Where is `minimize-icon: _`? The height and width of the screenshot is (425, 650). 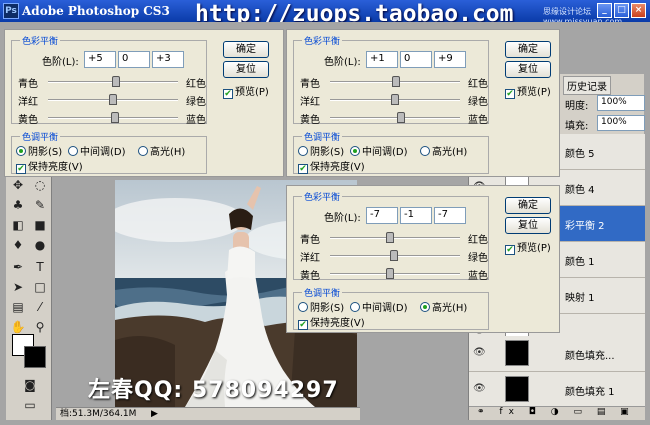 minimize-icon: _ is located at coordinates (604, 10).